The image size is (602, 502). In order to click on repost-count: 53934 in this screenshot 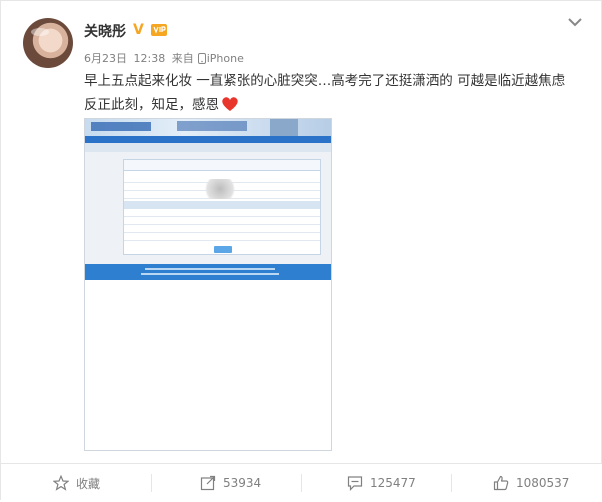, I will do `click(242, 483)`.